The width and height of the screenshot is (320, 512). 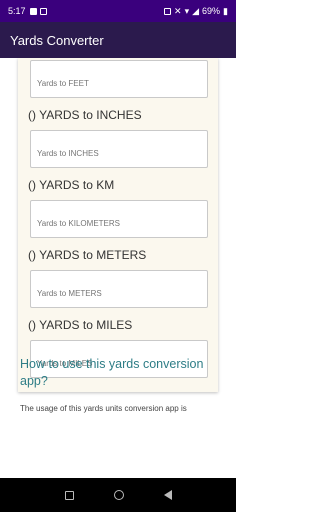 I want to click on yards-to-meters-input, so click(x=119, y=289).